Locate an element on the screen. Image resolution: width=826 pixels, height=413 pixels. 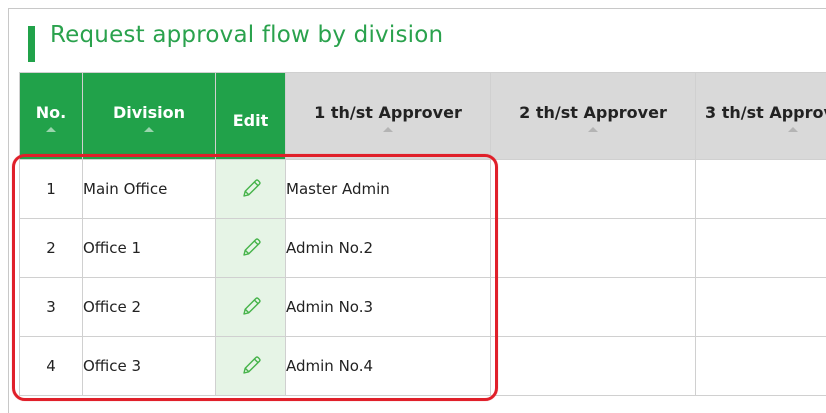
column-header-approver-2: 2 th/st Approver is located at coordinates (593, 116).